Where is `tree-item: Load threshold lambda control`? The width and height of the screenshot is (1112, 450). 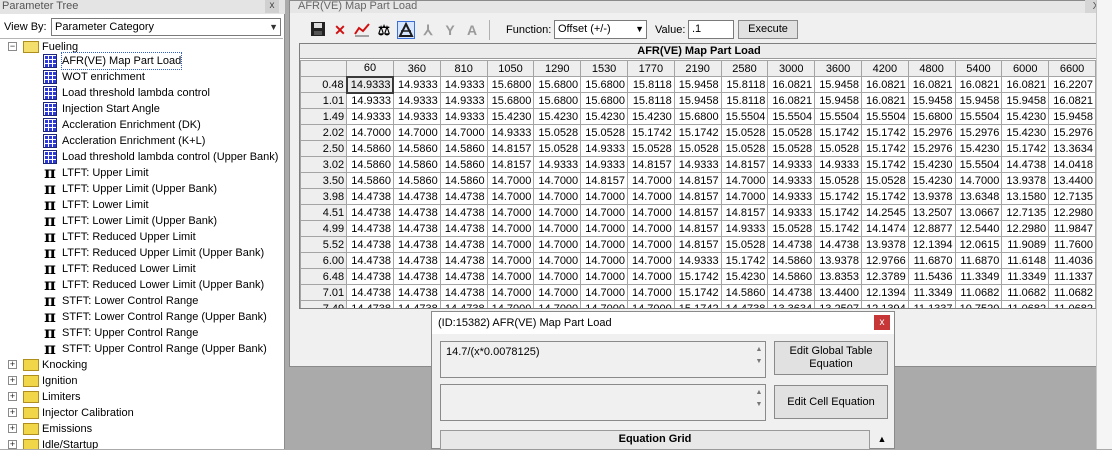 tree-item: Load threshold lambda control is located at coordinates (140, 93).